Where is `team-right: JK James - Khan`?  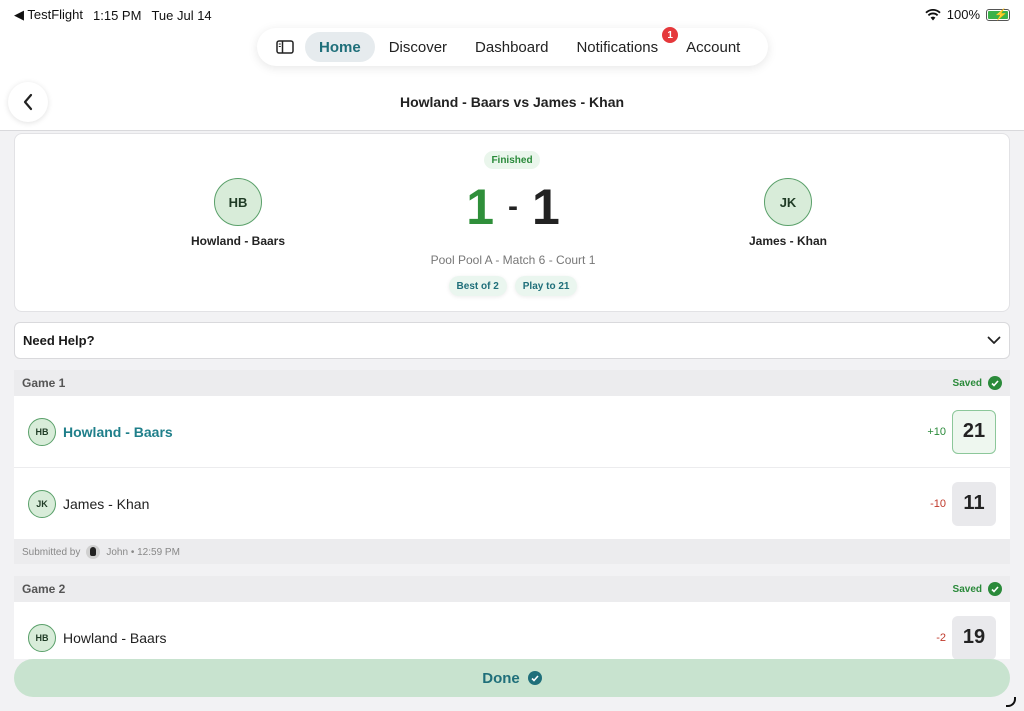
team-right: JK James - Khan is located at coordinates (788, 213).